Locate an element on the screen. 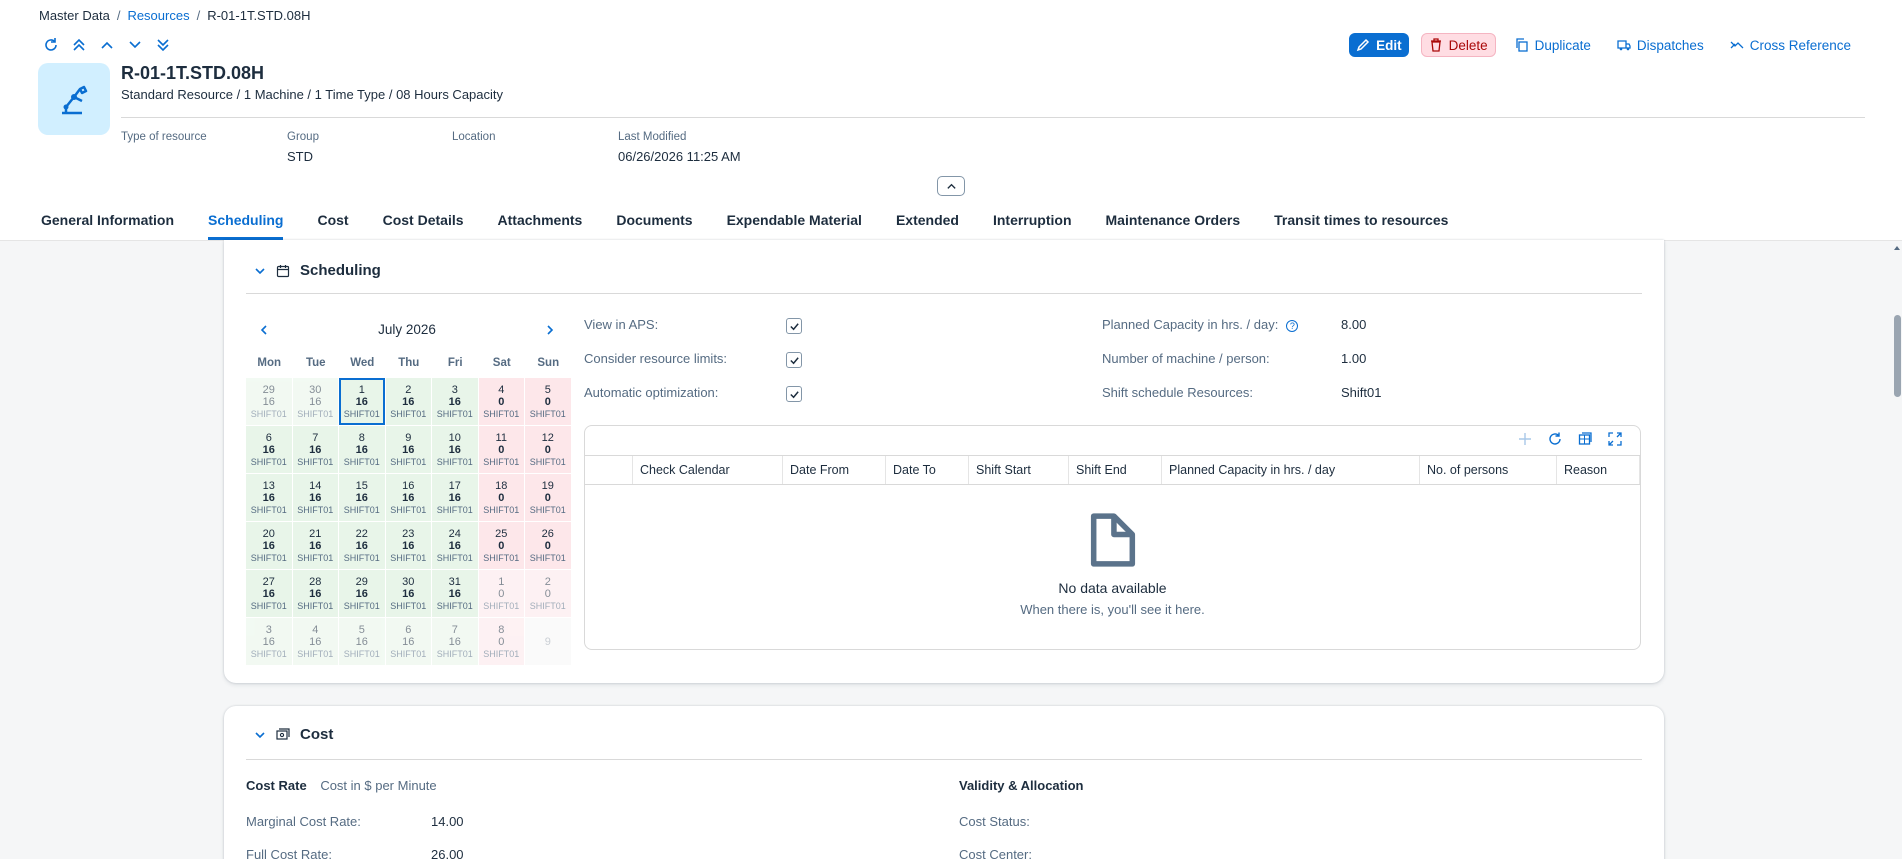 The width and height of the screenshot is (1902, 859). scheduling-section-header: Scheduling is located at coordinates (317, 270).